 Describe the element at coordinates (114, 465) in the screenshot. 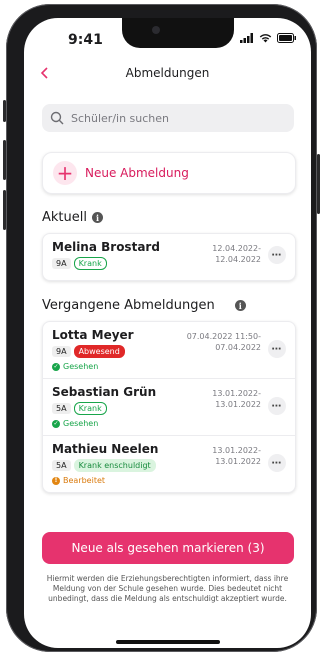

I see `reason-badge: Krank enschuldigt` at that location.